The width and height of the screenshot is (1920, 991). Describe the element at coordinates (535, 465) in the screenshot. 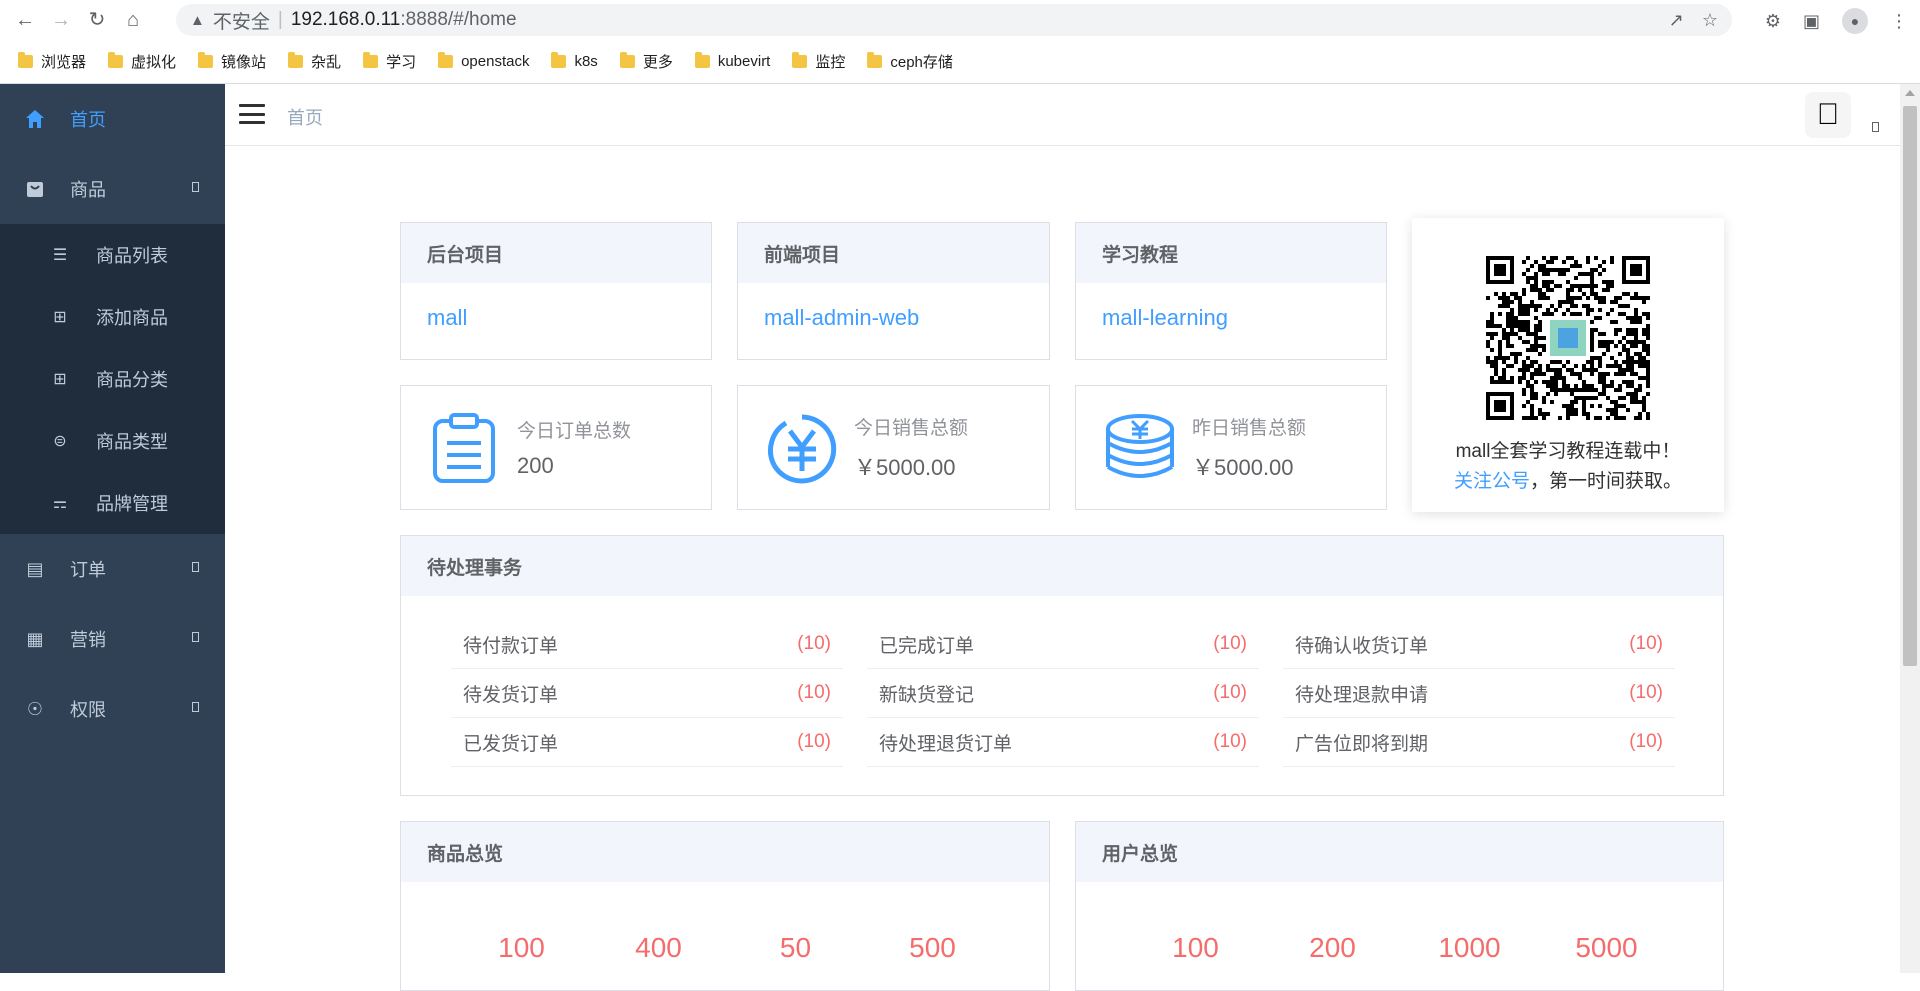

I see `stat-value: 200` at that location.